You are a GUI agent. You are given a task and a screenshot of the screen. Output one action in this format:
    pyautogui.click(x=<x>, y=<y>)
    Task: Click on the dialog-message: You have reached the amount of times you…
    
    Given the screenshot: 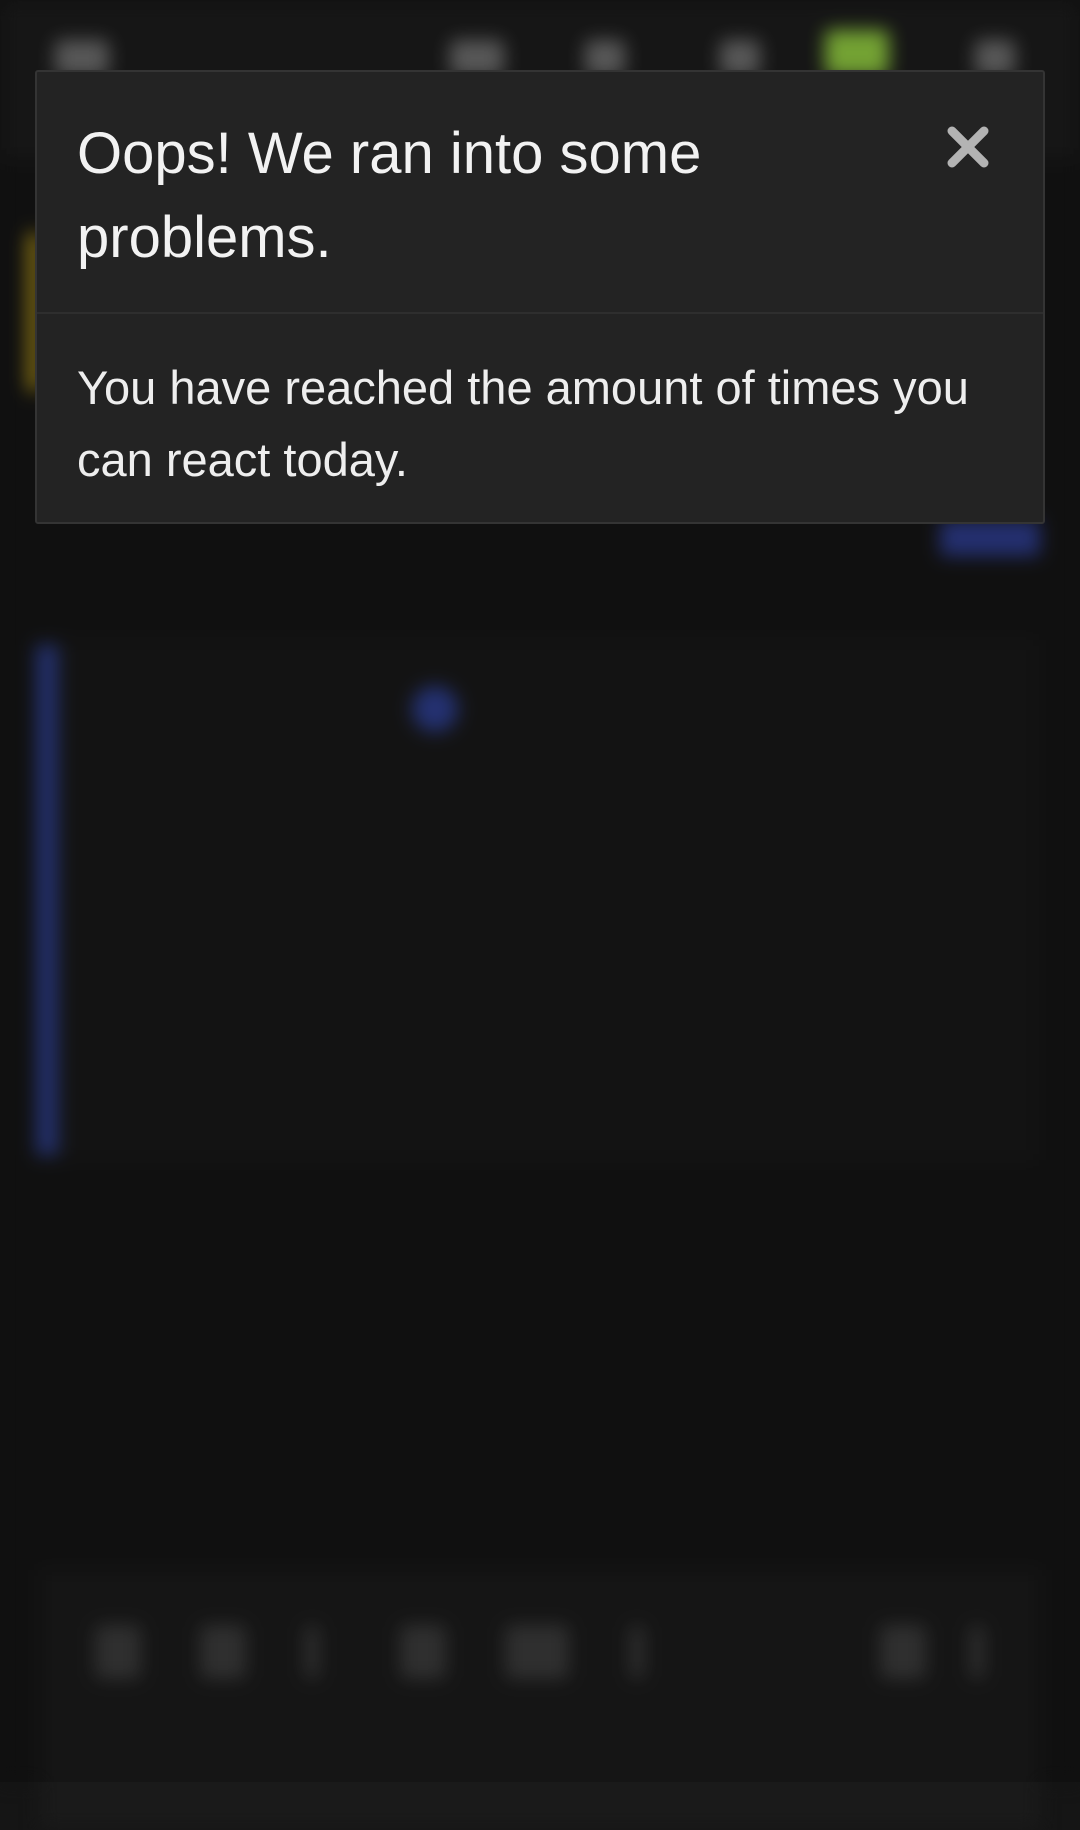 What is the action you would take?
    pyautogui.click(x=523, y=423)
    